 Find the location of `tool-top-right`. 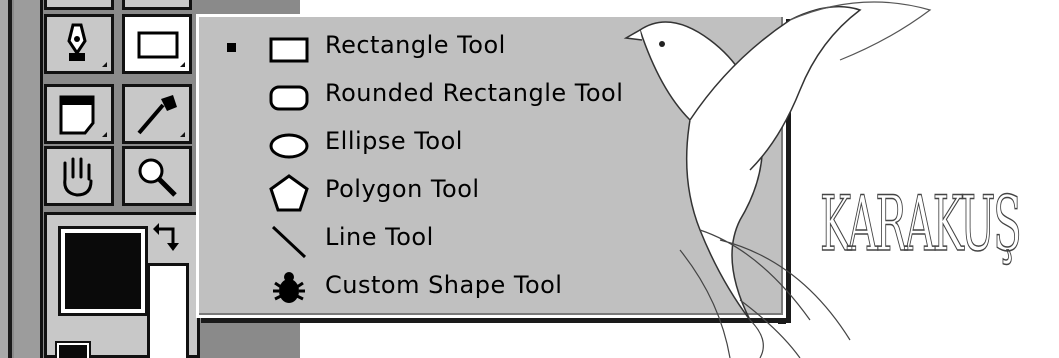

tool-top-right is located at coordinates (157, 5).